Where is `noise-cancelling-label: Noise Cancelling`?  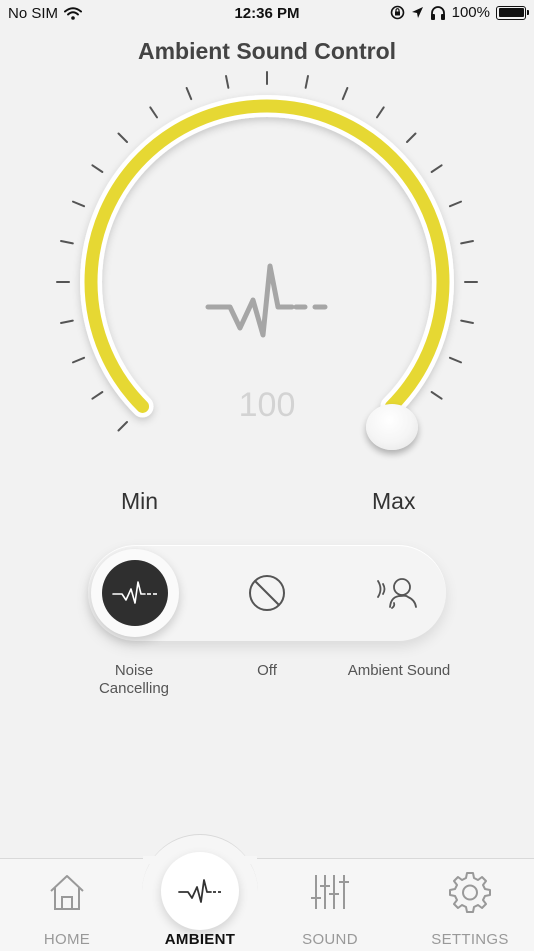
noise-cancelling-label: Noise Cancelling is located at coordinates (134, 680).